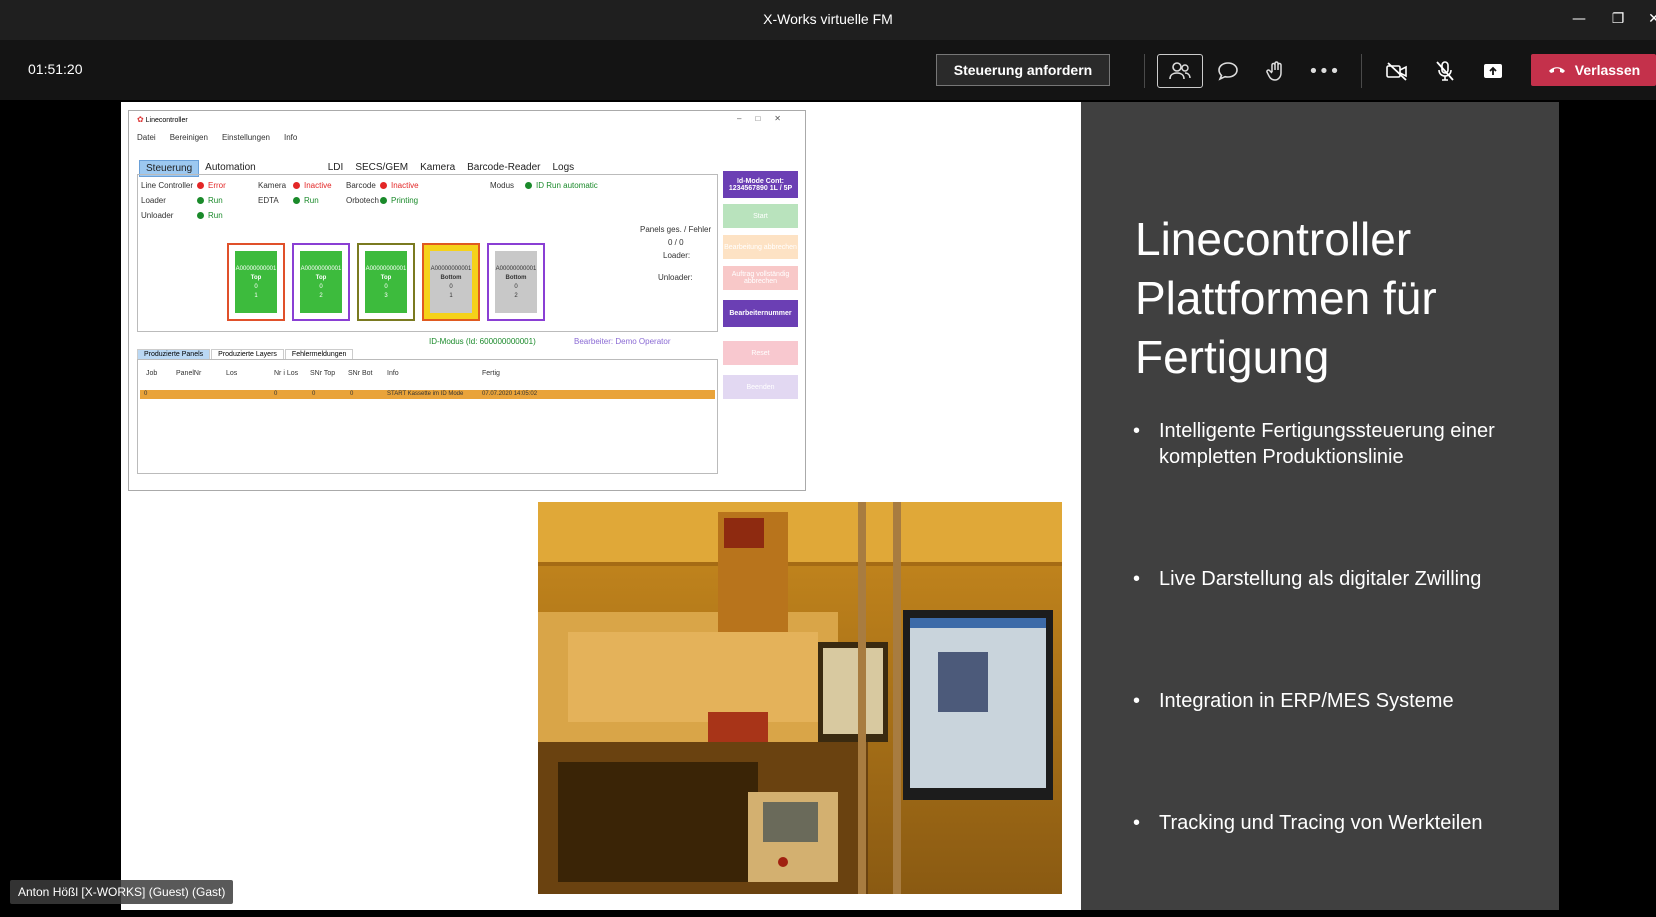  I want to click on lc-menu-info: Info, so click(290, 137).